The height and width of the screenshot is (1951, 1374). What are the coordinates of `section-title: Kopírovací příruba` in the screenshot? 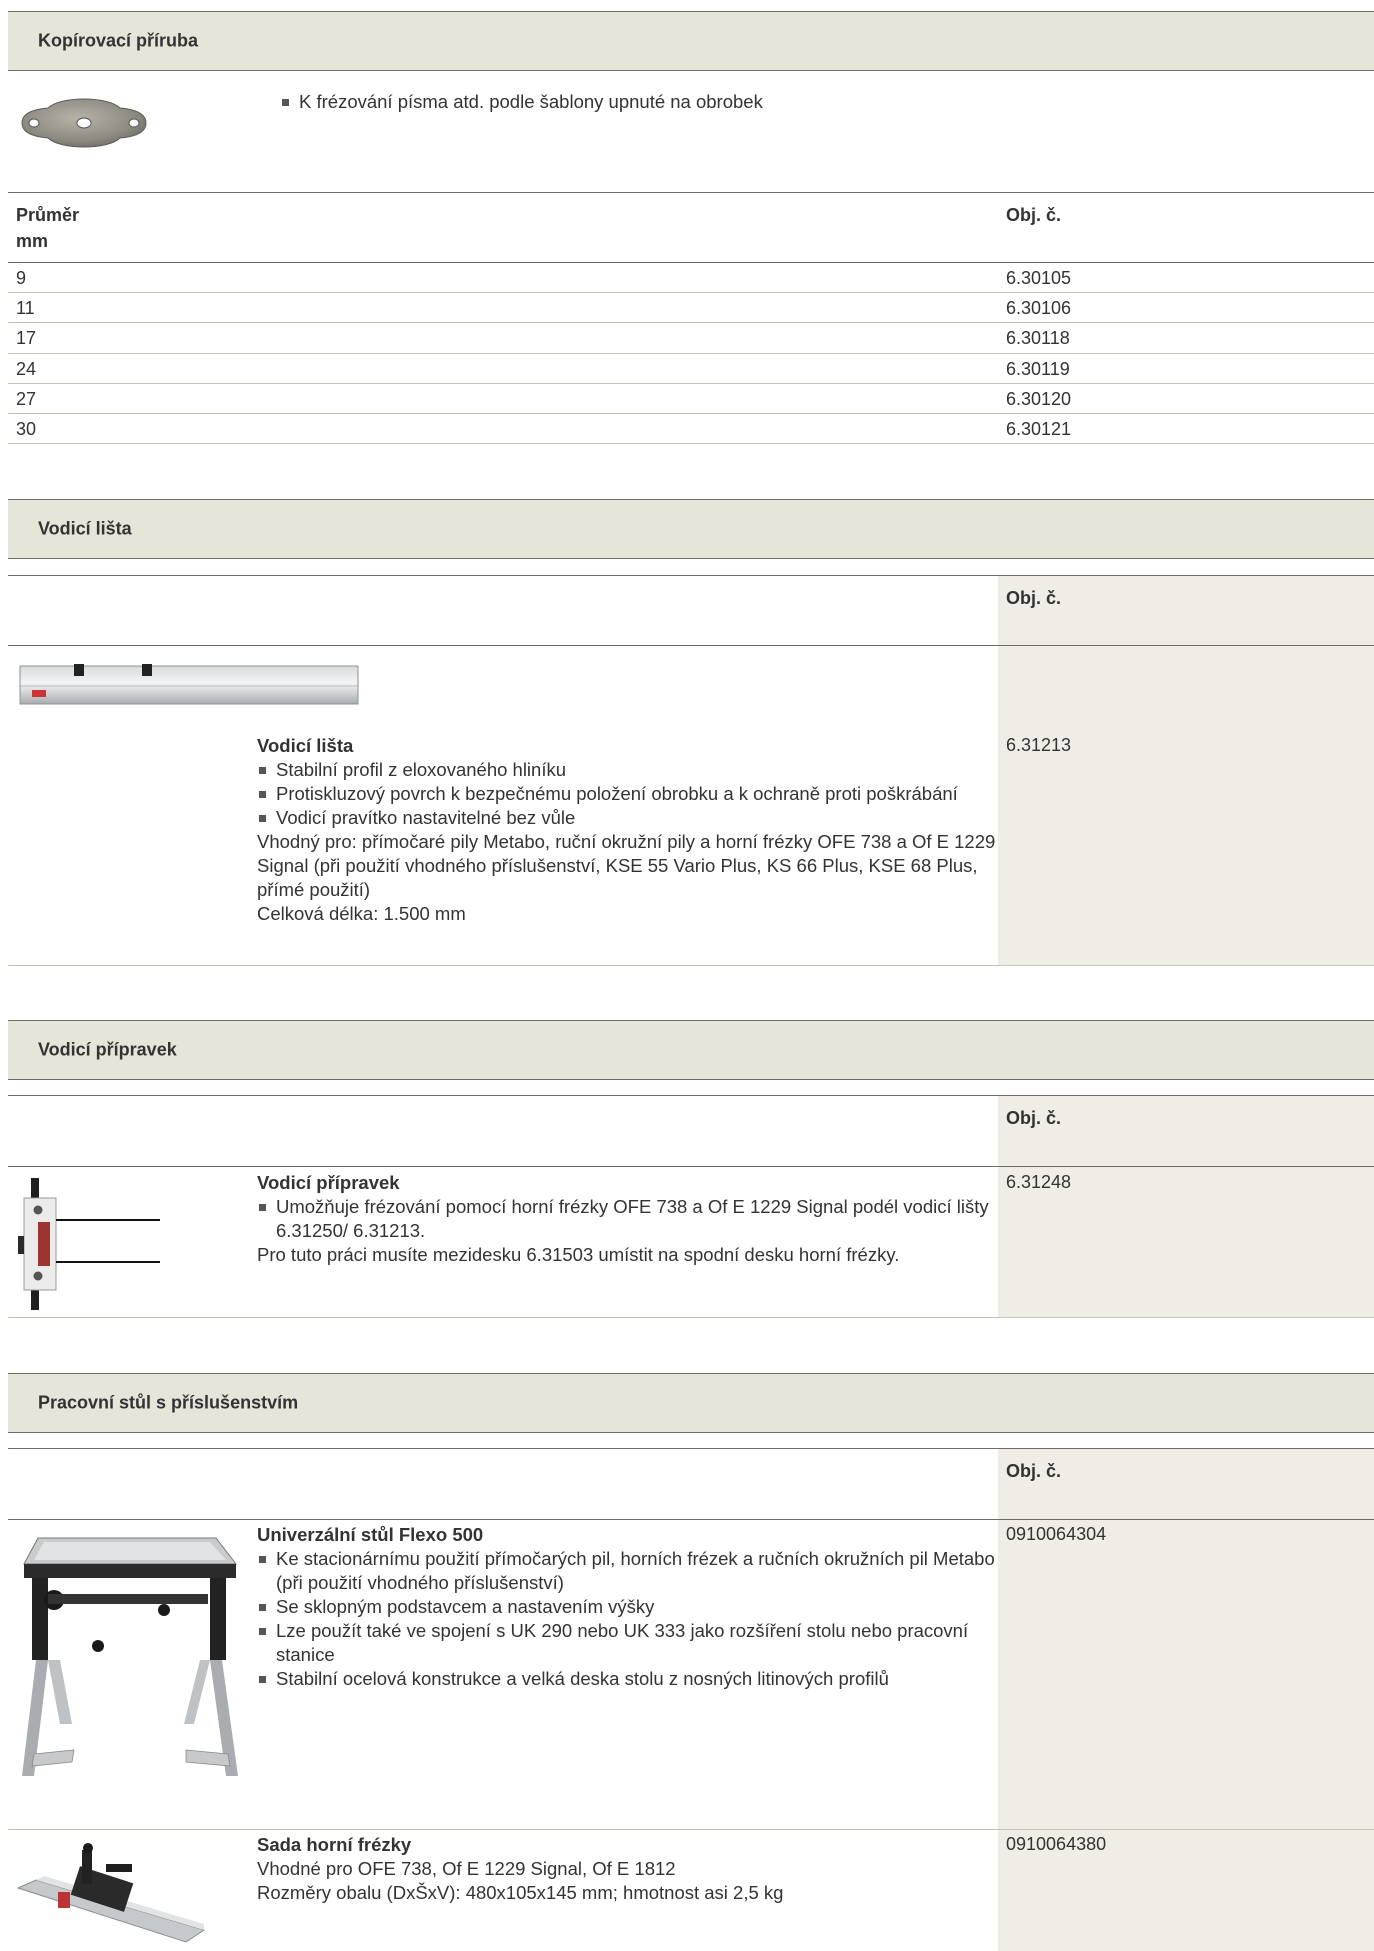 It's located at (118, 40).